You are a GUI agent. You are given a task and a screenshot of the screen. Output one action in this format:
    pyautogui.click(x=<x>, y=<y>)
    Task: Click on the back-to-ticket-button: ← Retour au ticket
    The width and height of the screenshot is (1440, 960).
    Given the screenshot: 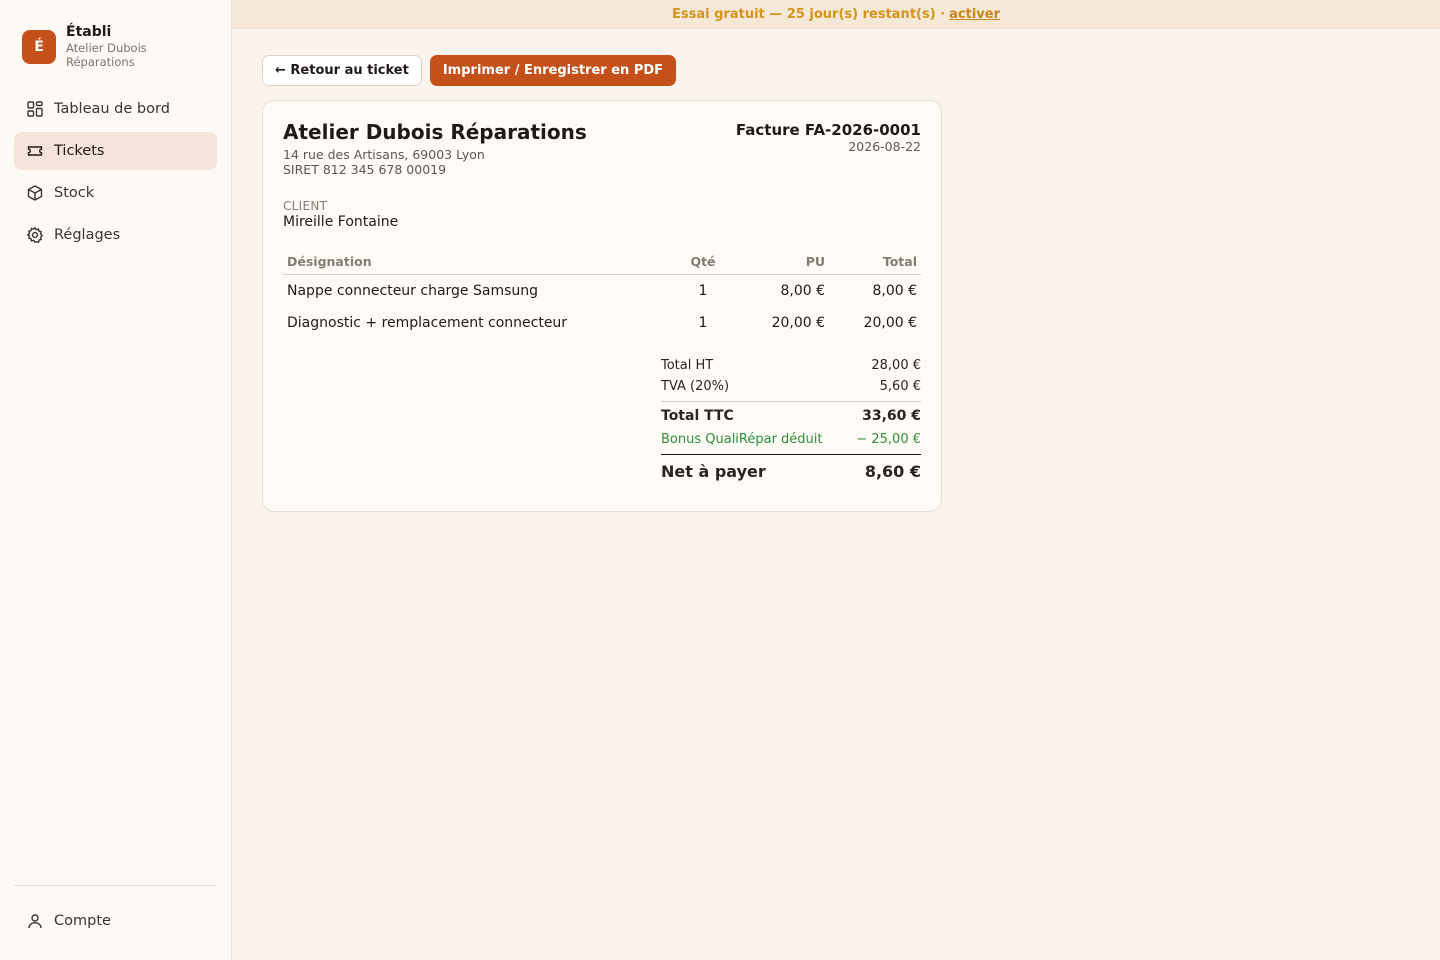 What is the action you would take?
    pyautogui.click(x=342, y=70)
    